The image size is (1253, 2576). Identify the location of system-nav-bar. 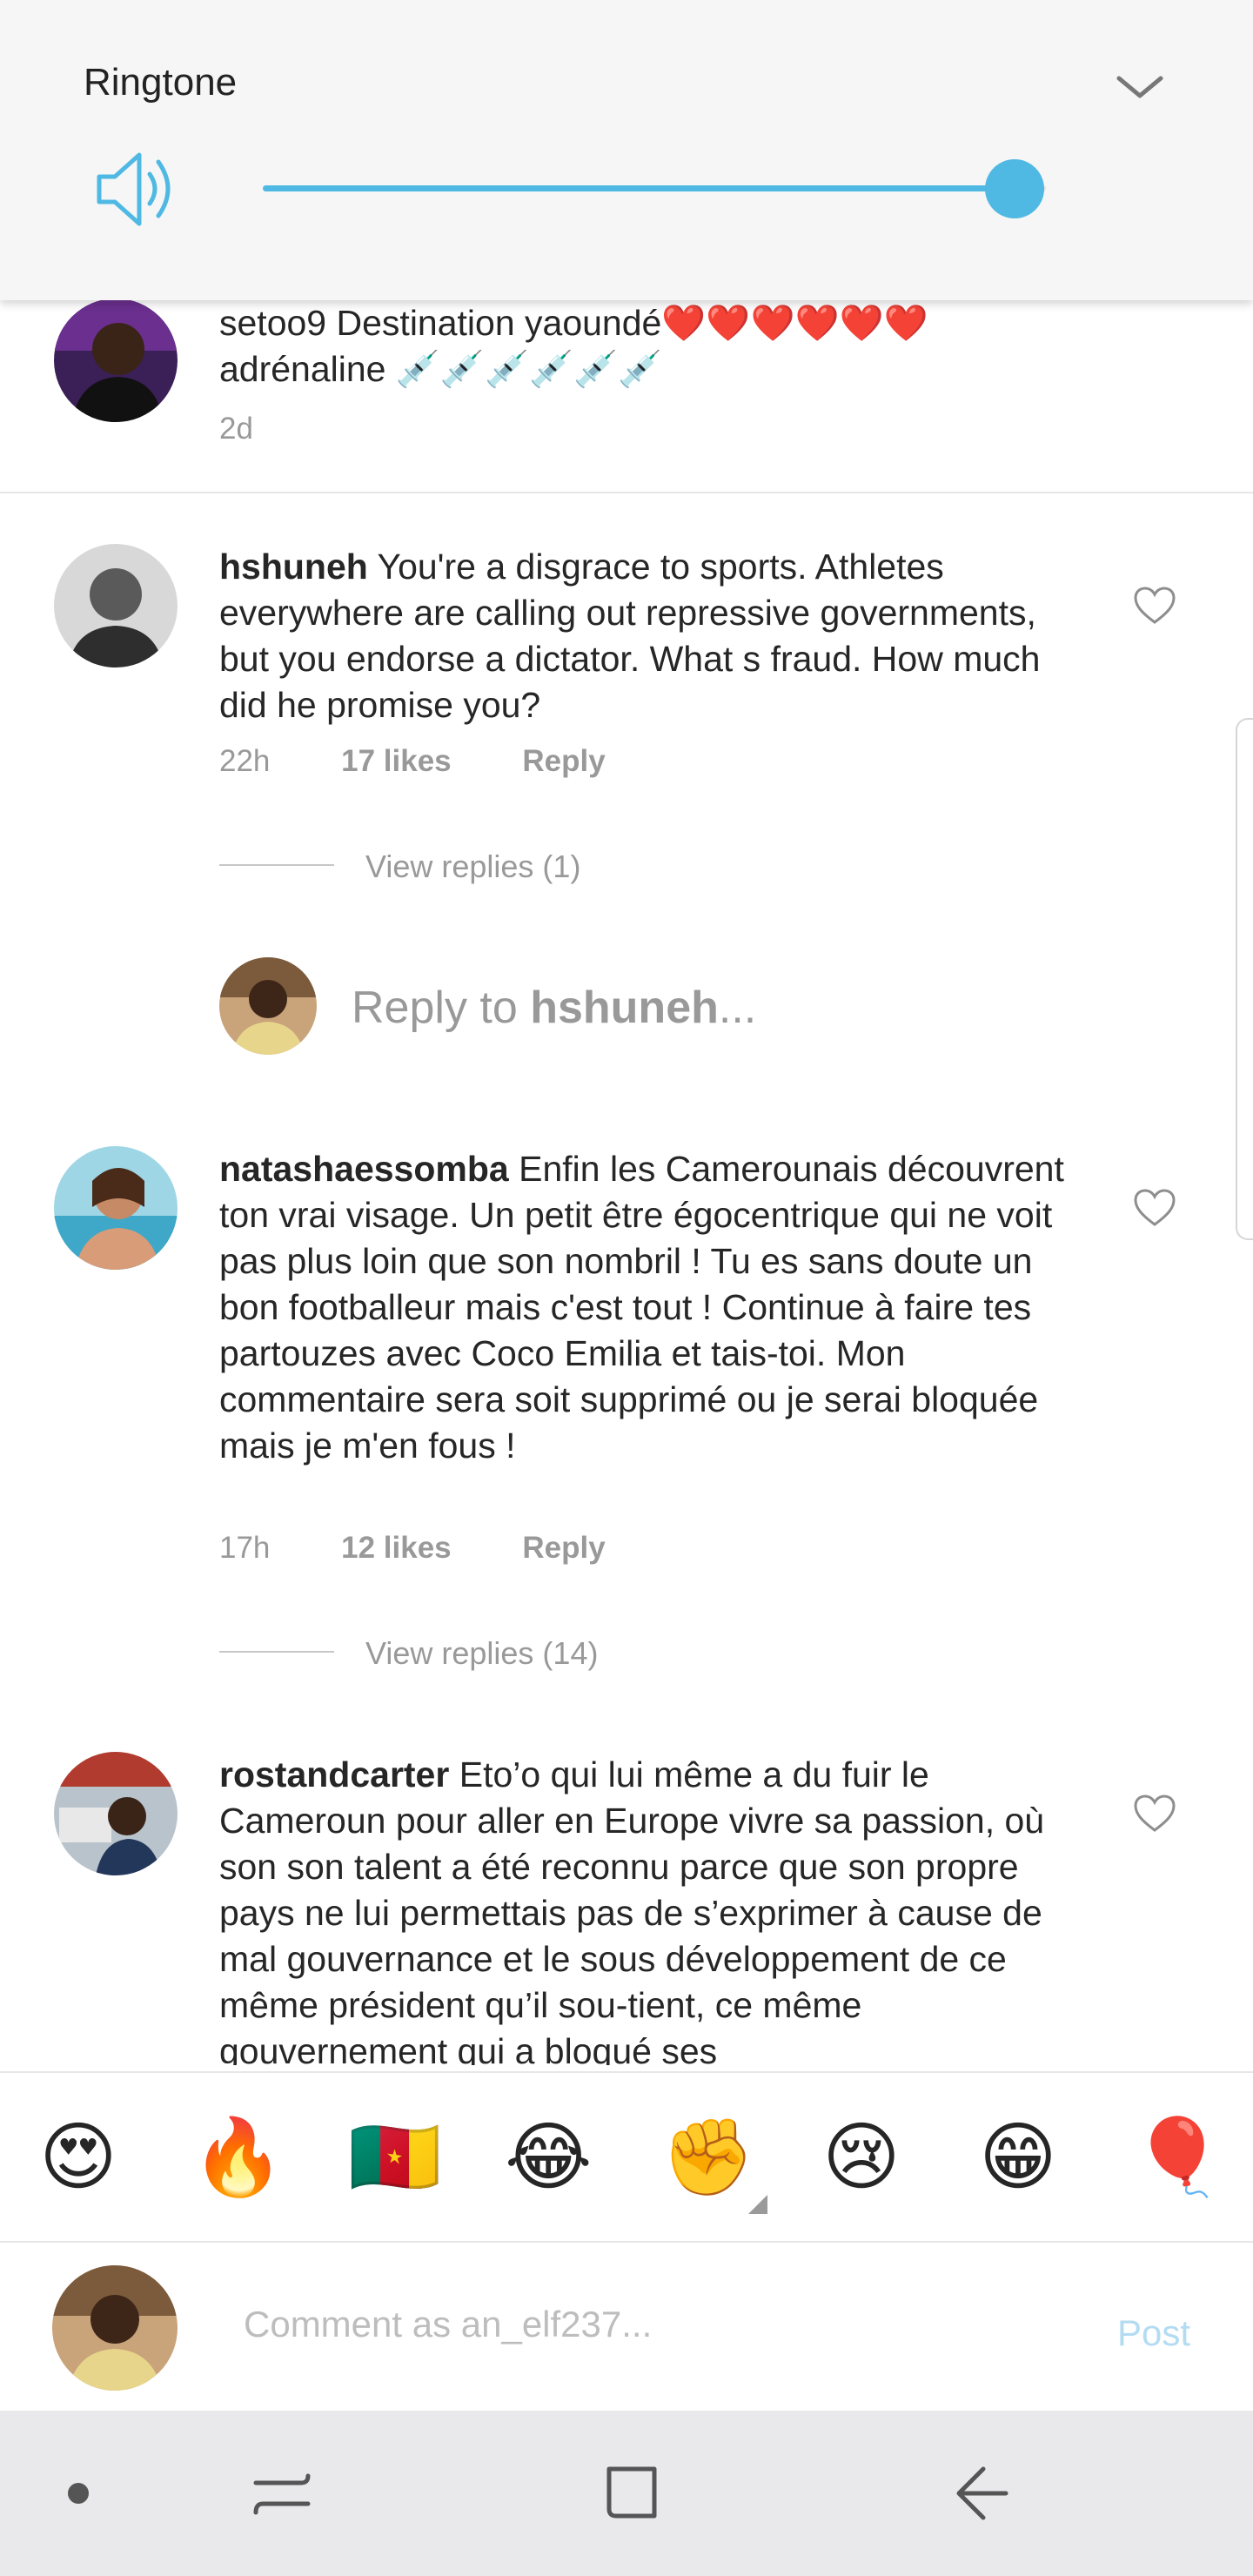
(626, 2493).